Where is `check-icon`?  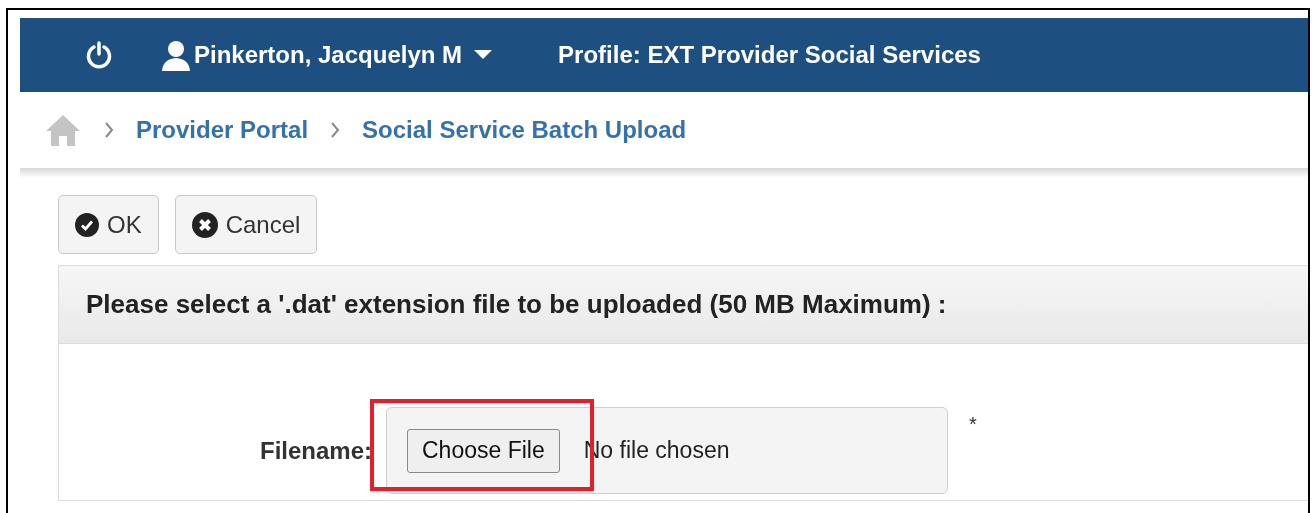 check-icon is located at coordinates (87, 224).